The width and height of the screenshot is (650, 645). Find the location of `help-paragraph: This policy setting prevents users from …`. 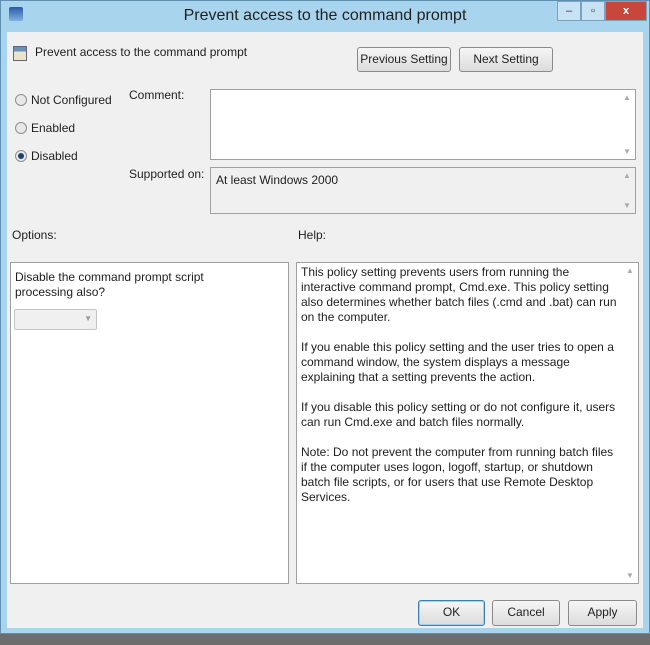

help-paragraph: This policy setting prevents users from … is located at coordinates (459, 294).